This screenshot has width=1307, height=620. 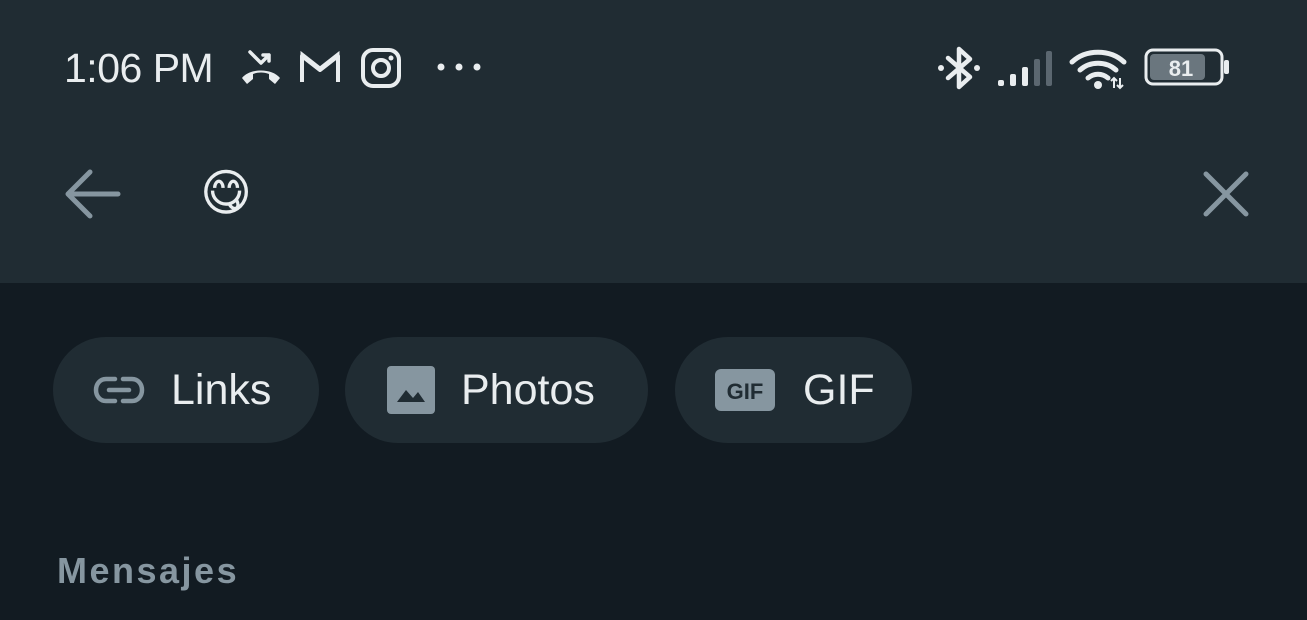 I want to click on filter-chip-links: Links, so click(x=186, y=390).